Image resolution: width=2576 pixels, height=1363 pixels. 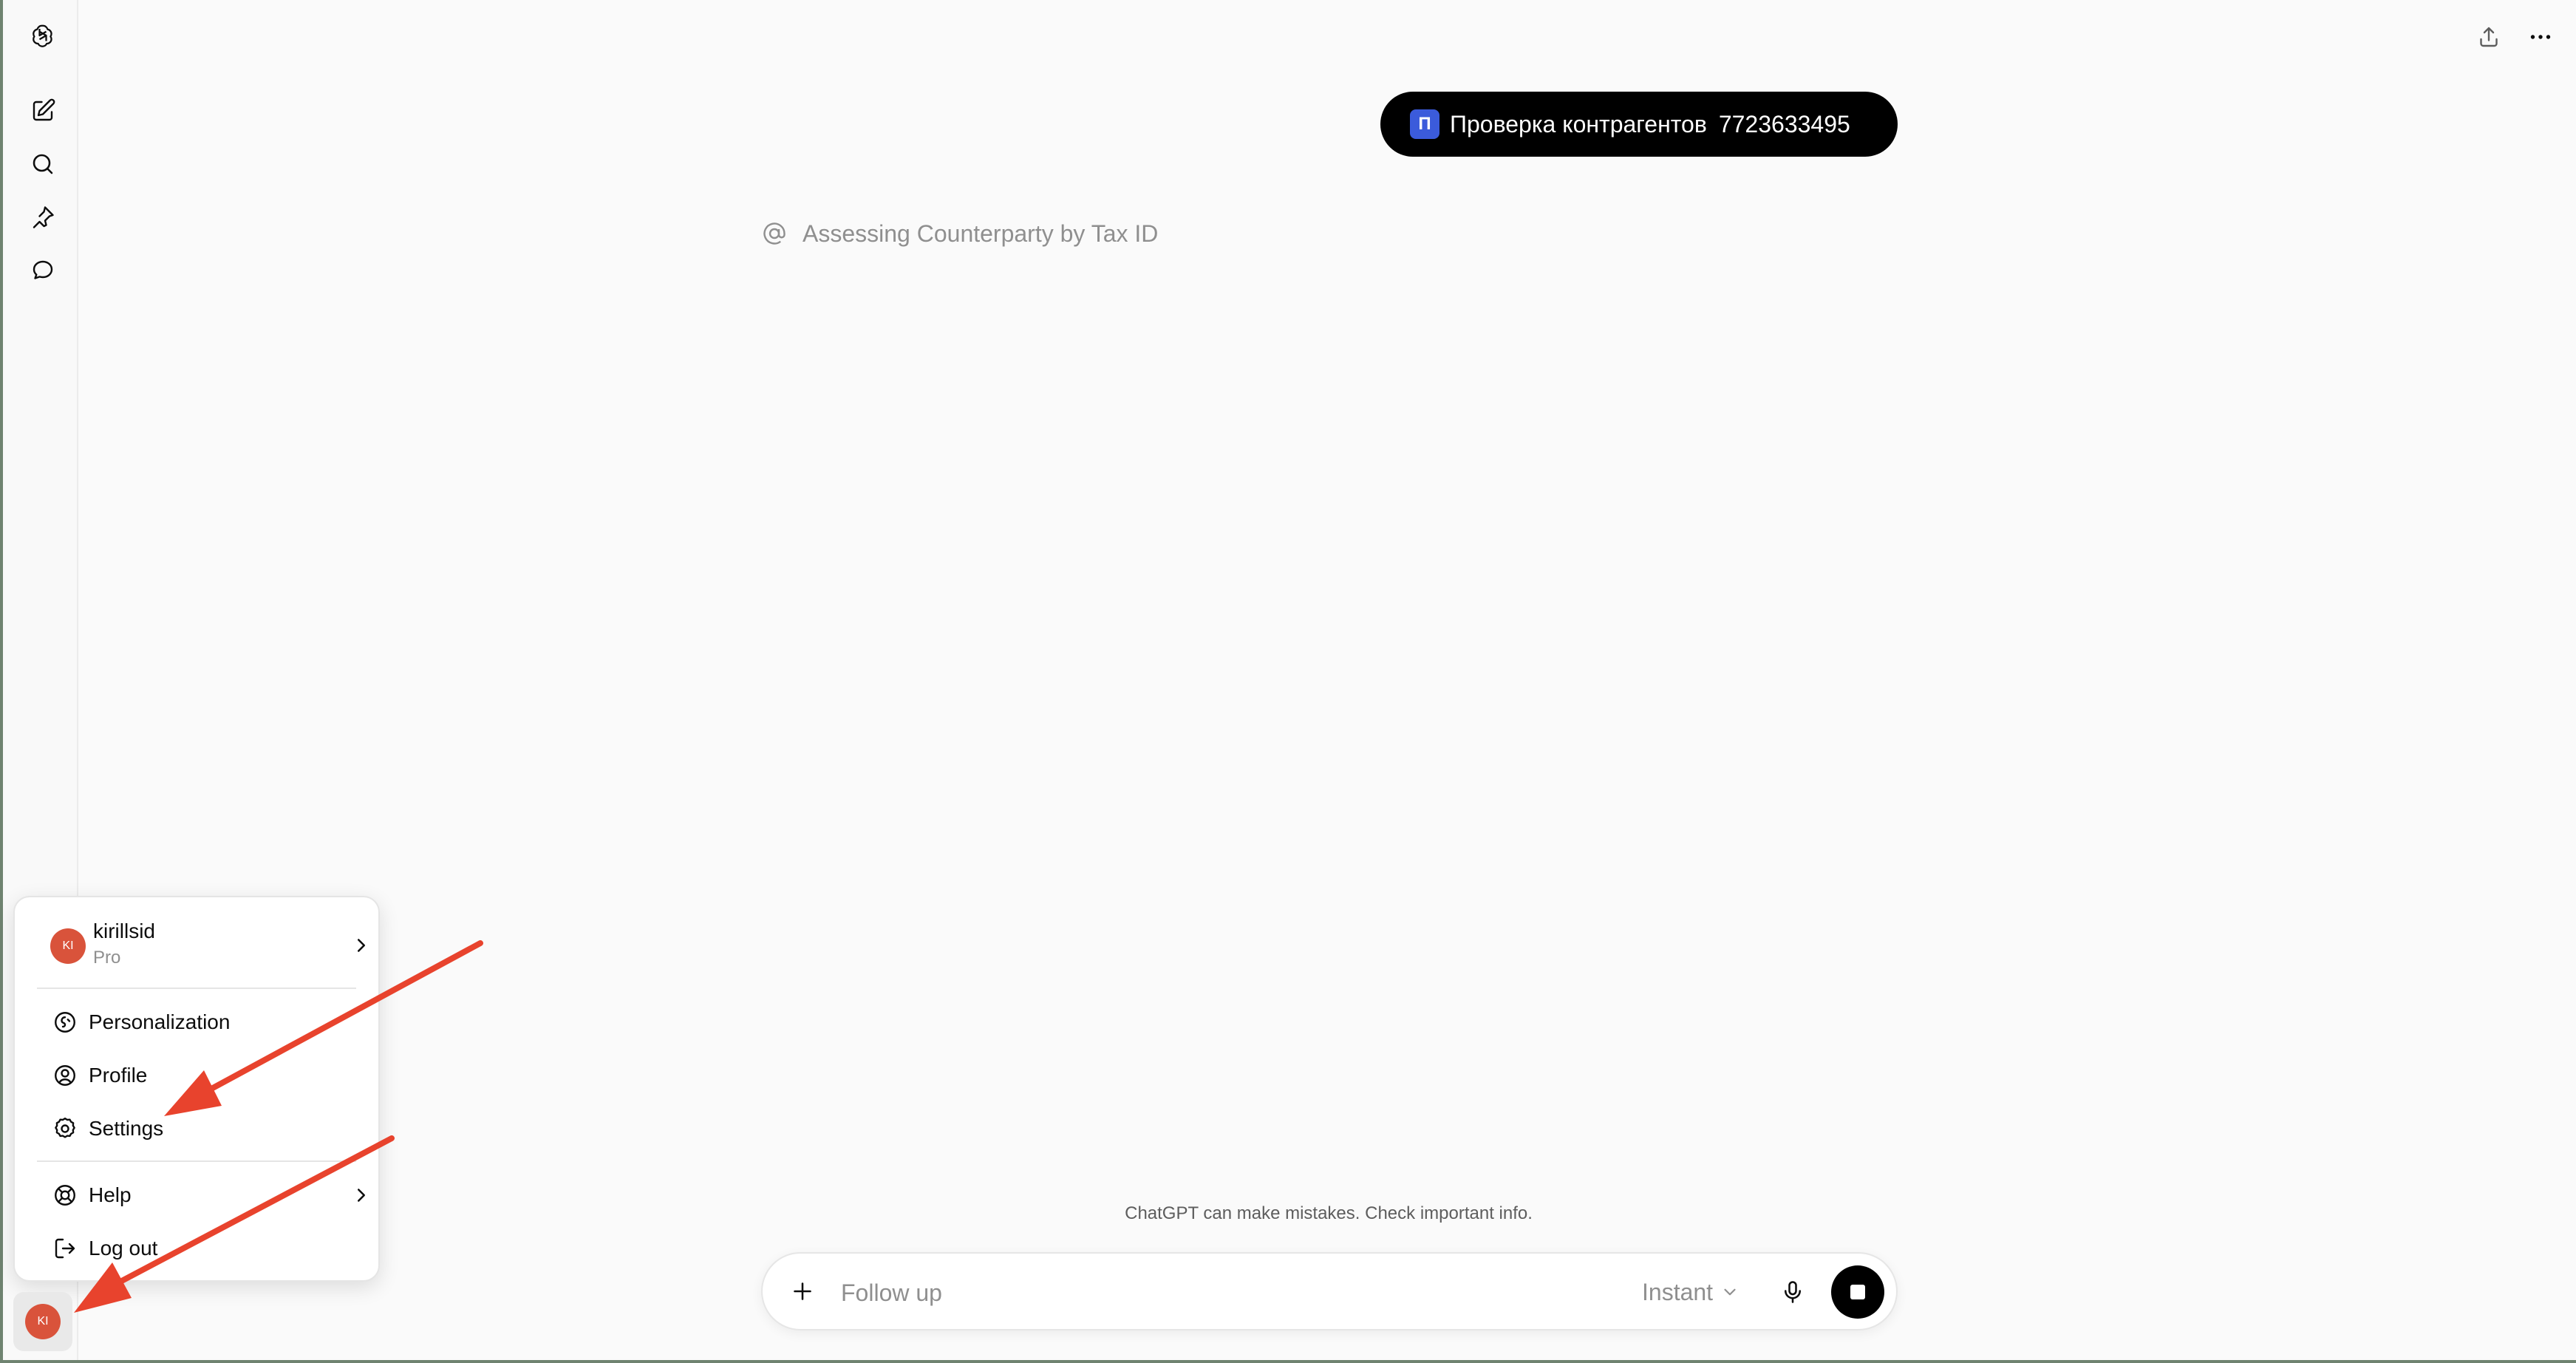 What do you see at coordinates (1288, 1361) in the screenshot?
I see `window-edge-bottom` at bounding box center [1288, 1361].